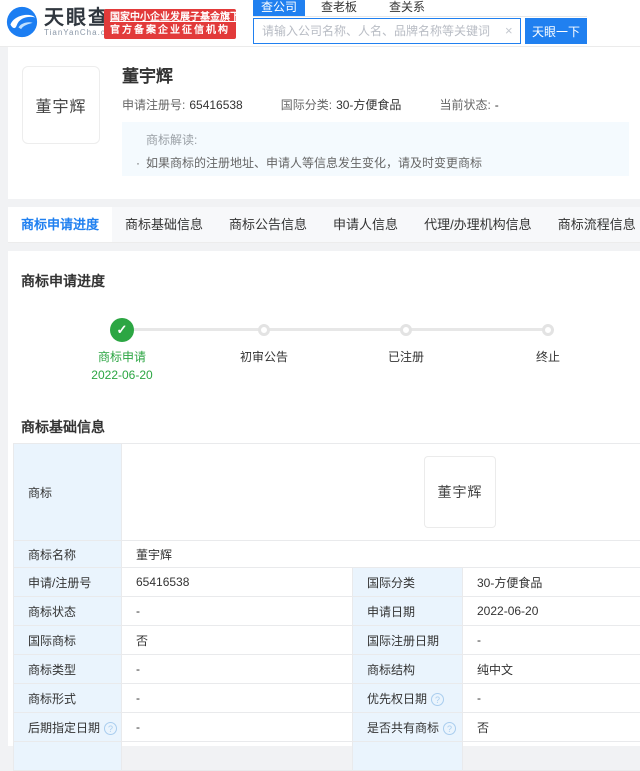  What do you see at coordinates (68, 582) in the screenshot?
I see `row-label: 申请/注册号` at bounding box center [68, 582].